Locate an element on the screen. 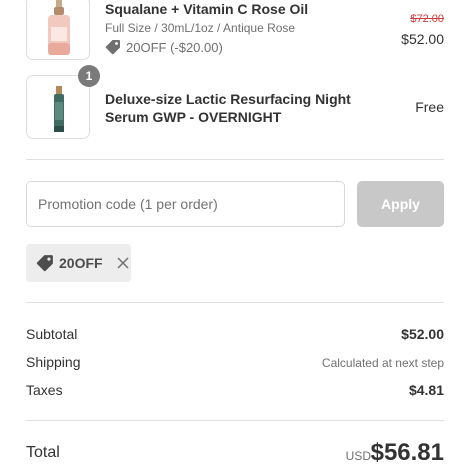 This screenshot has height=470, width=460. close-icon is located at coordinates (123, 263).